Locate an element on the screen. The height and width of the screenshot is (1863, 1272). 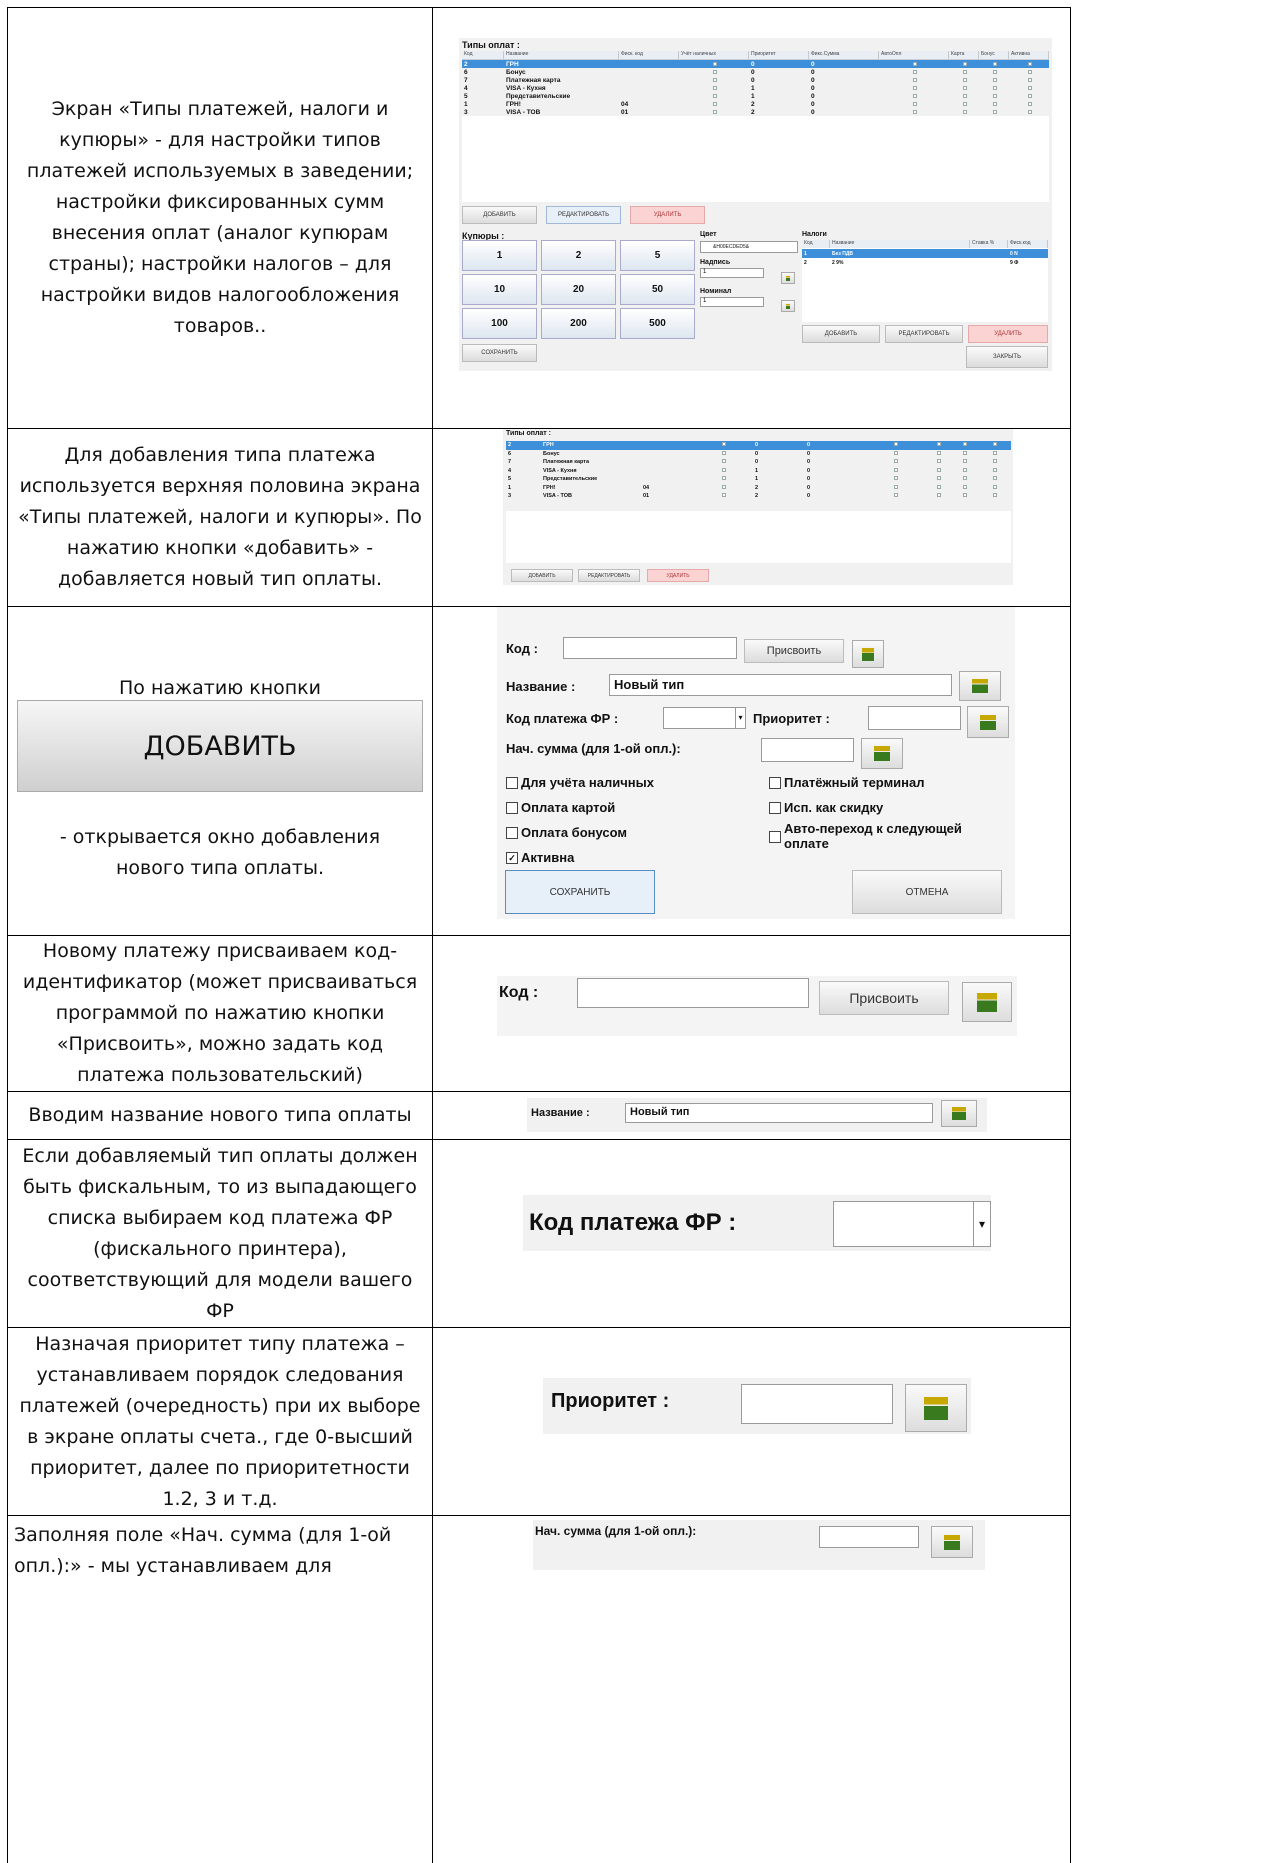
card-checkbox: Оплата картой is located at coordinates (560, 807).